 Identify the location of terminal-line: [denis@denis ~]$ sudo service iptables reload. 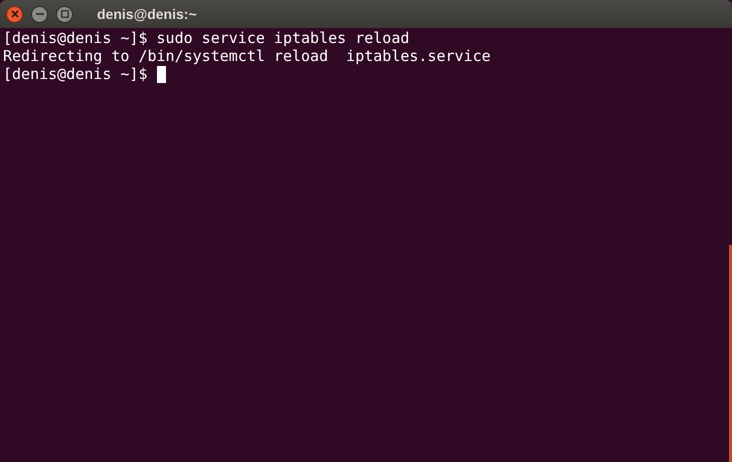
(206, 38).